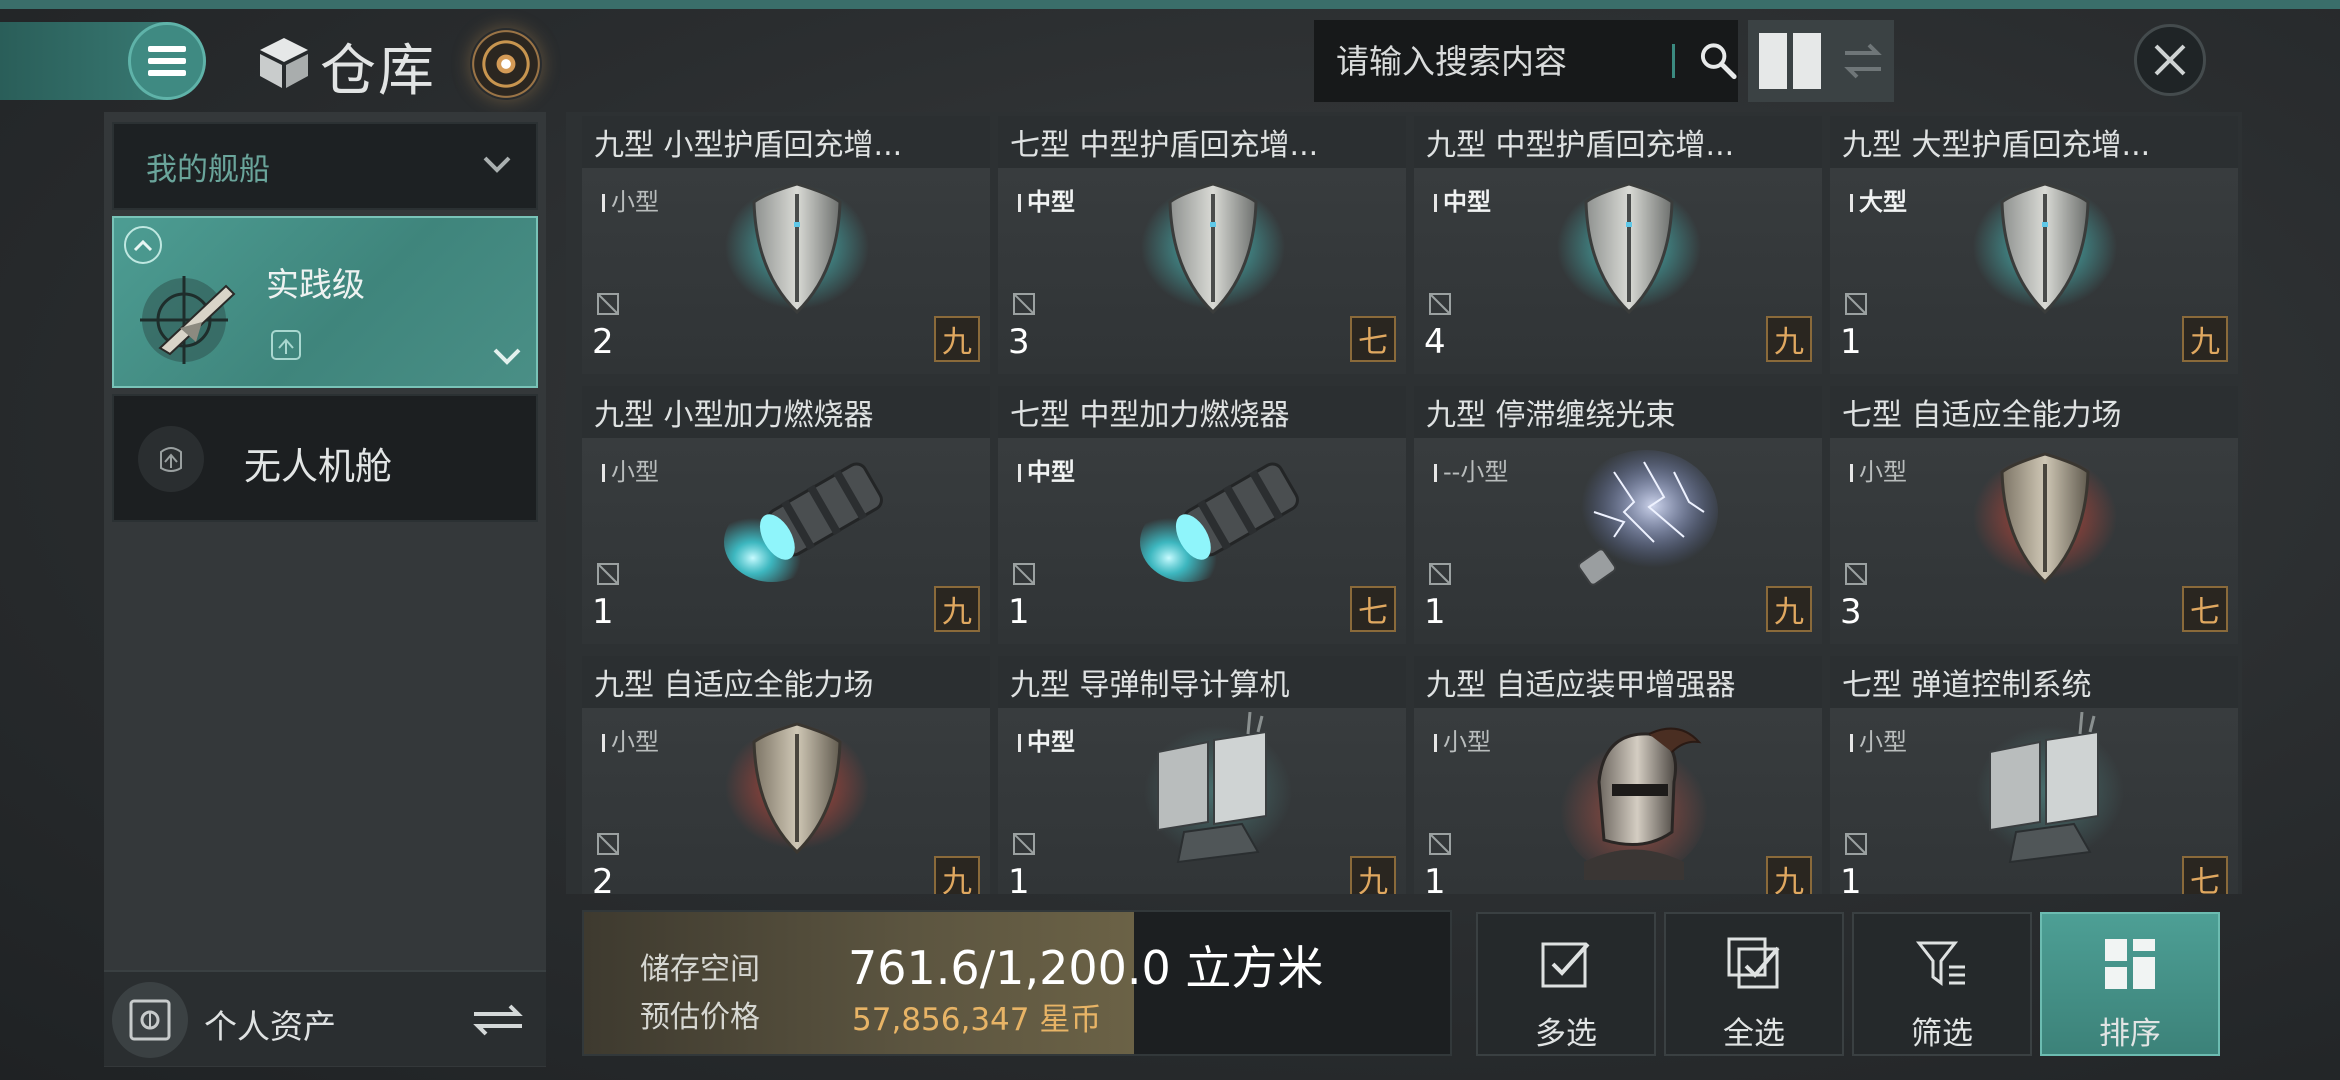  I want to click on close-button, so click(2170, 60).